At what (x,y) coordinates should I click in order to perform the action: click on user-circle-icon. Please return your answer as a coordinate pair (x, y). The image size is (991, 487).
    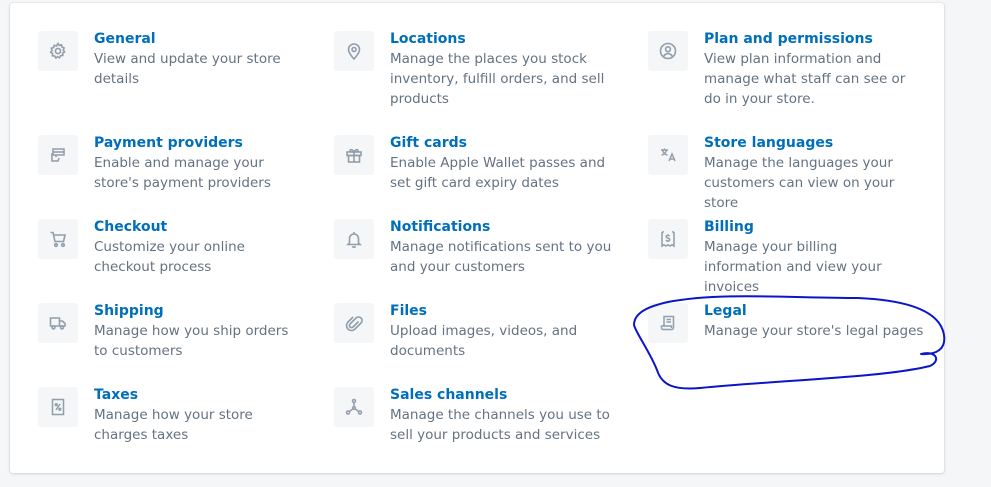
    Looking at the image, I should click on (668, 51).